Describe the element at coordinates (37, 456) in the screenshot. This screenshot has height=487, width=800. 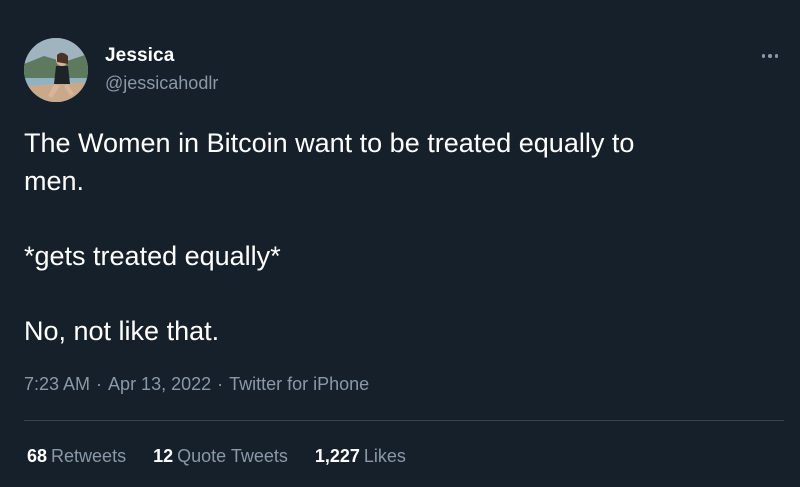
I see `retweets-count: 68` at that location.